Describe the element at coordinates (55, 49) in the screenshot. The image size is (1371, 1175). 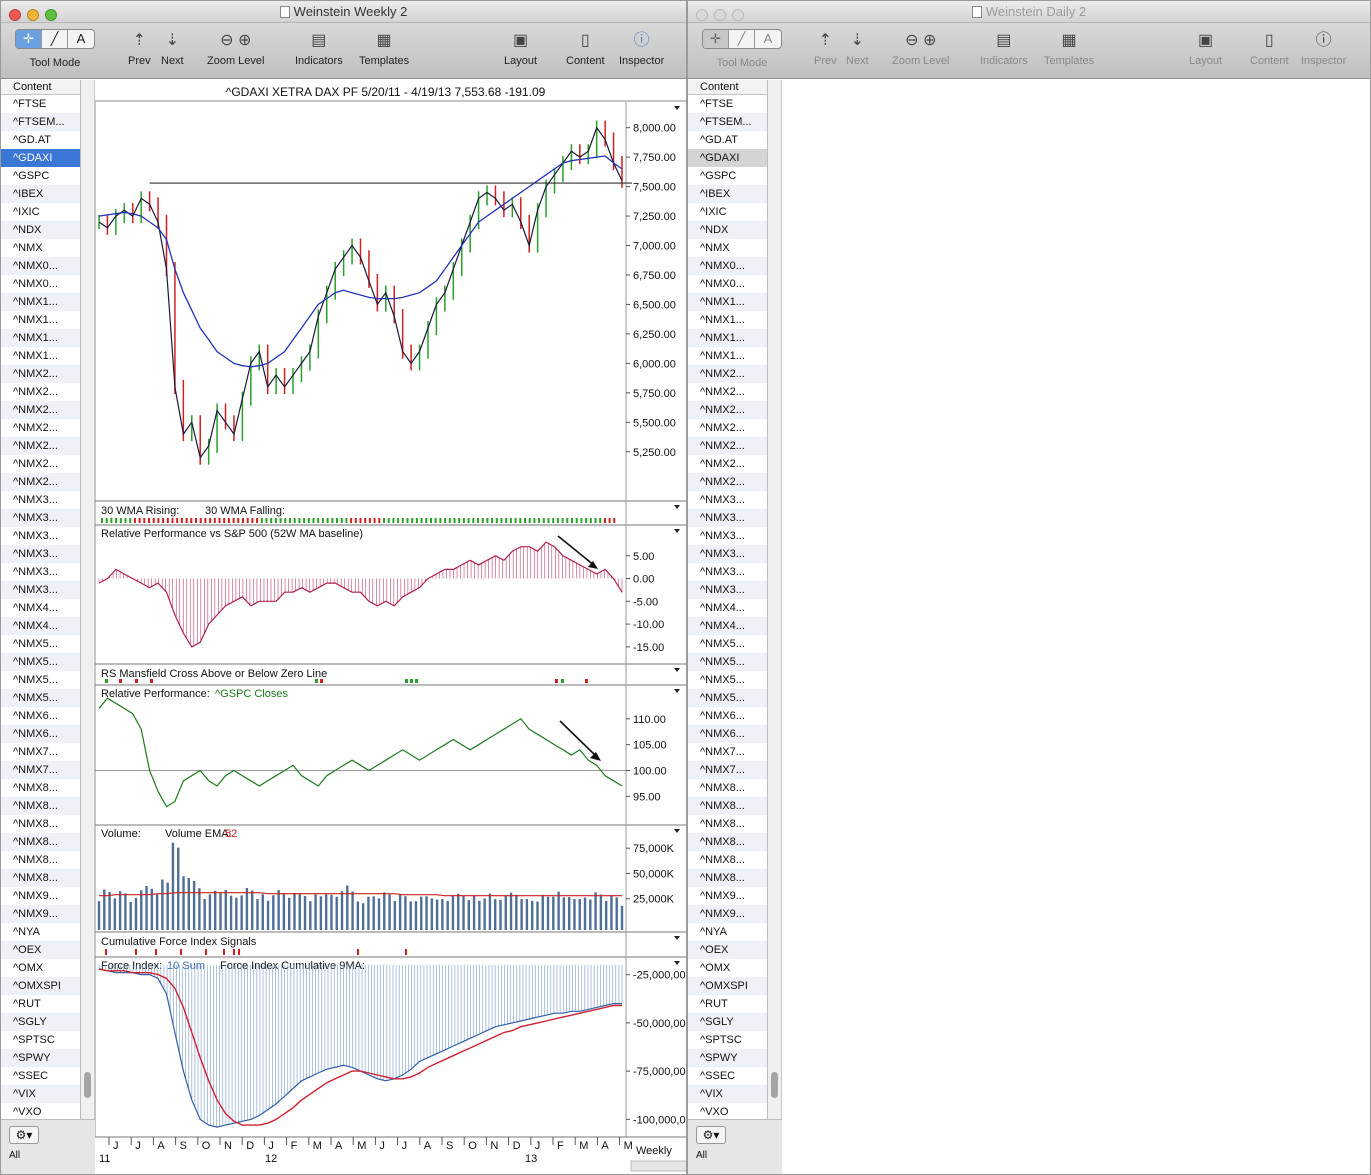
I see `tool-mode-control: ✛ ╱ A Tool Mode` at that location.